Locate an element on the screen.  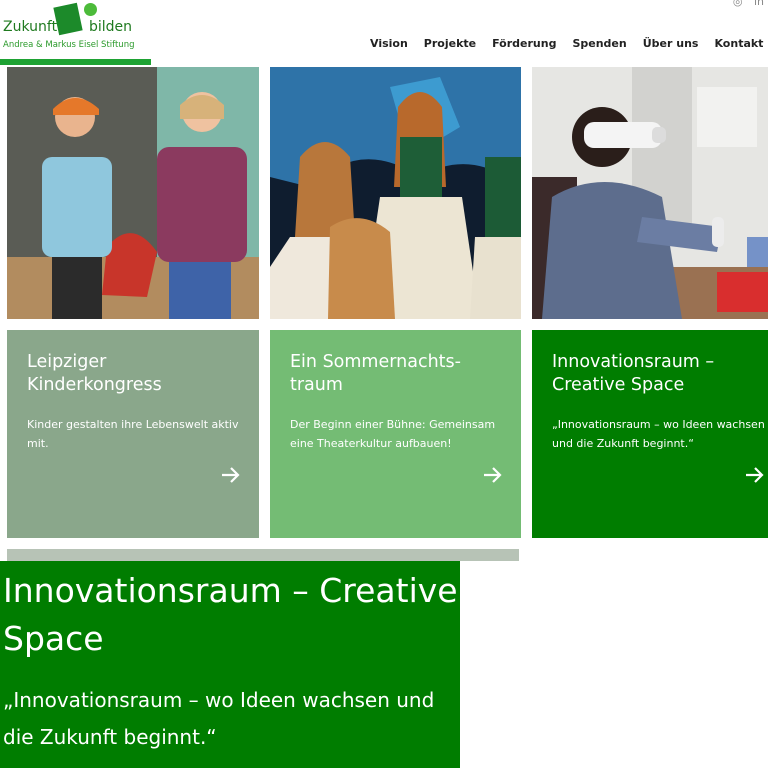
logo-underline is located at coordinates (75, 62).